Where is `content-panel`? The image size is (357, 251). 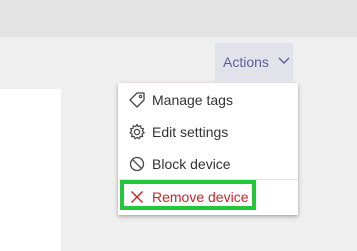
content-panel is located at coordinates (30, 170).